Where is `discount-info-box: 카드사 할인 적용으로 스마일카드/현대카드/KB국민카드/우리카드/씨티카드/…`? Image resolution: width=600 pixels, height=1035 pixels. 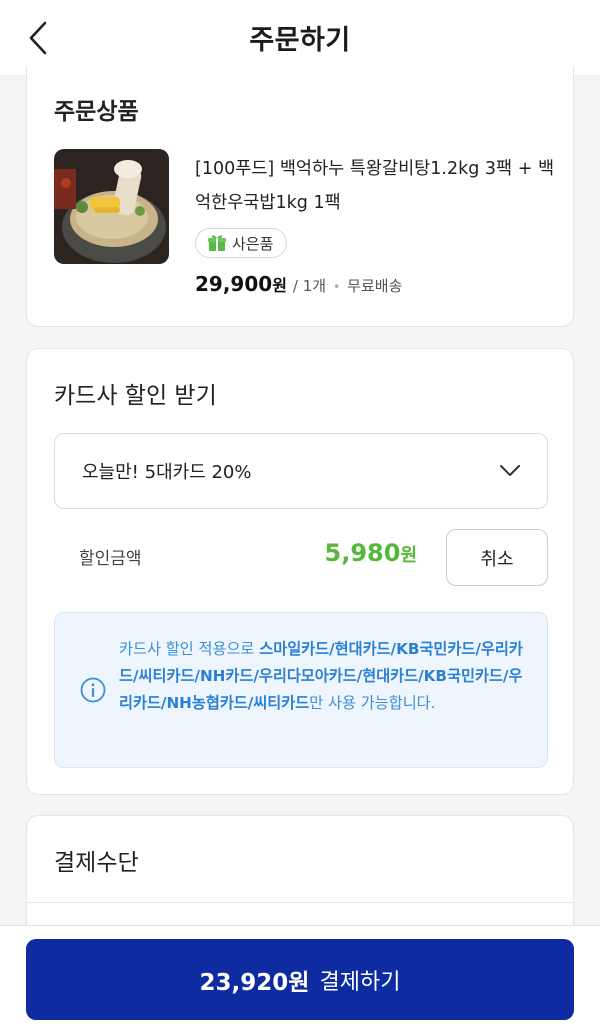
discount-info-box: 카드사 할인 적용으로 스마일카드/현대카드/KB국민카드/우리카드/씨티카드/… is located at coordinates (301, 690).